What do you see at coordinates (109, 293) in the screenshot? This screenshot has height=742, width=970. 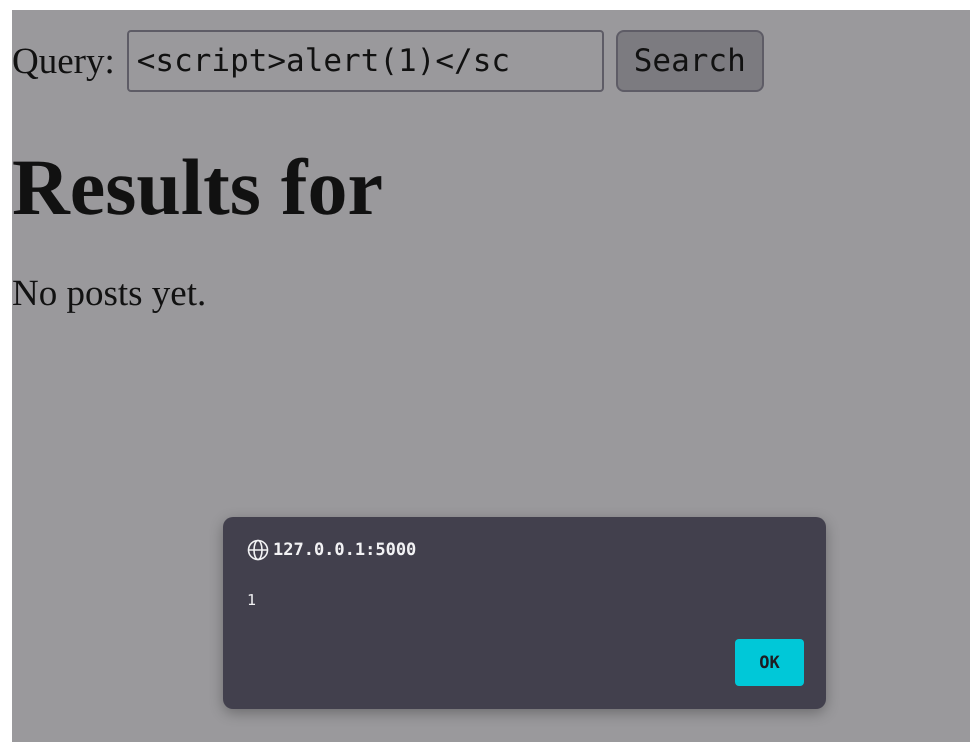 I see `empty-message: No posts yet.` at bounding box center [109, 293].